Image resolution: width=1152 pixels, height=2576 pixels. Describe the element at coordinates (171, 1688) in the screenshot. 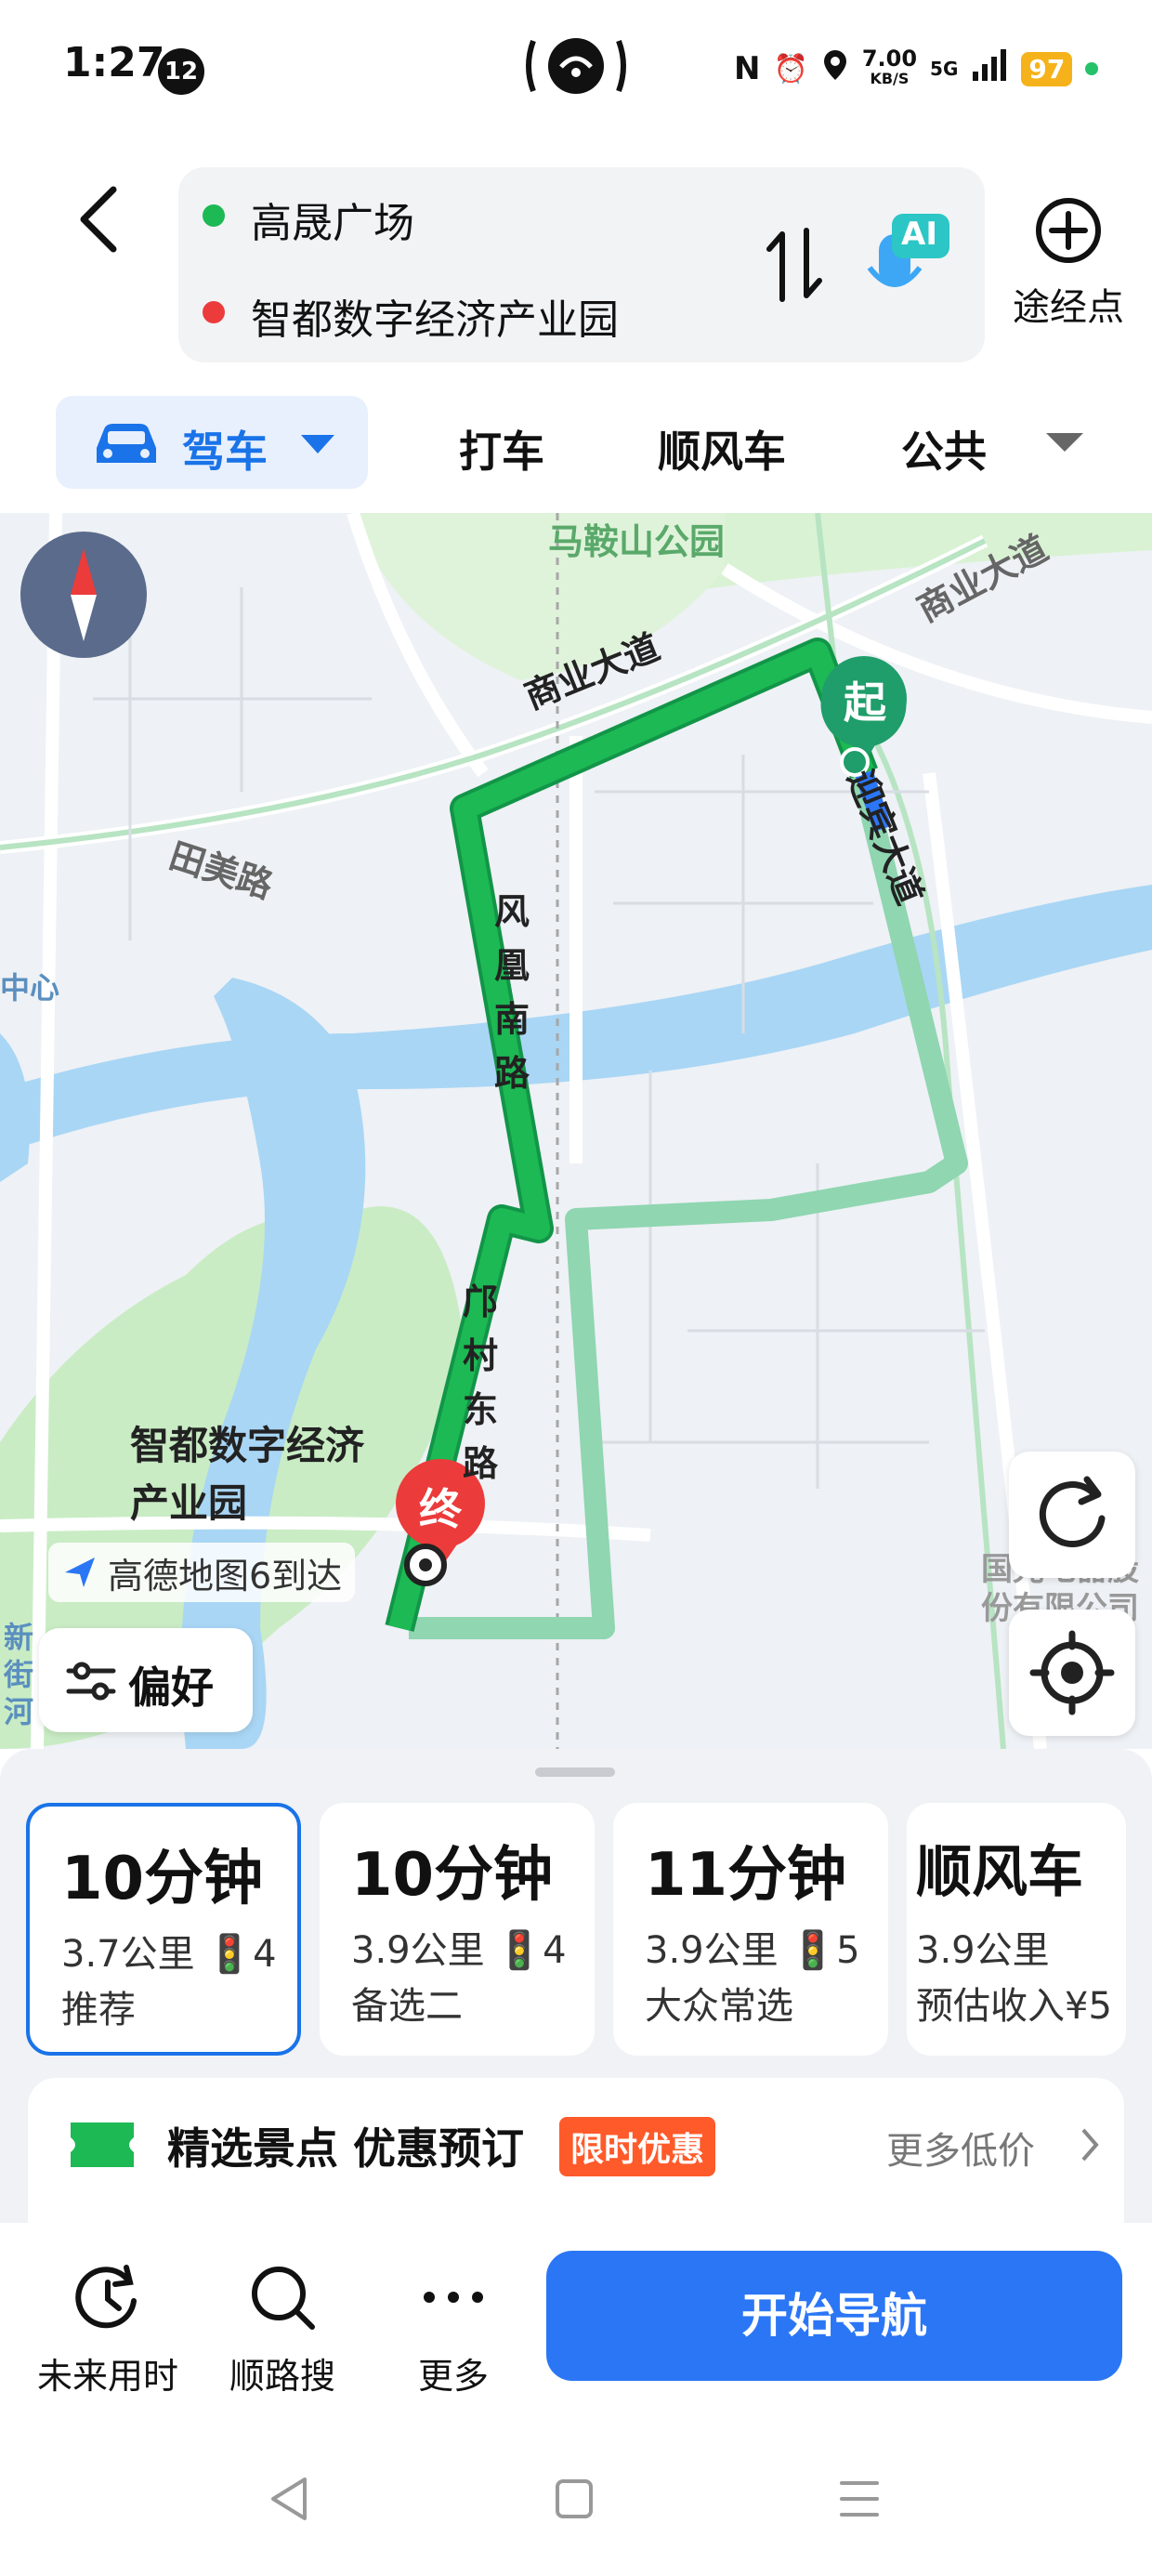

I see `preference-label: 偏好` at that location.